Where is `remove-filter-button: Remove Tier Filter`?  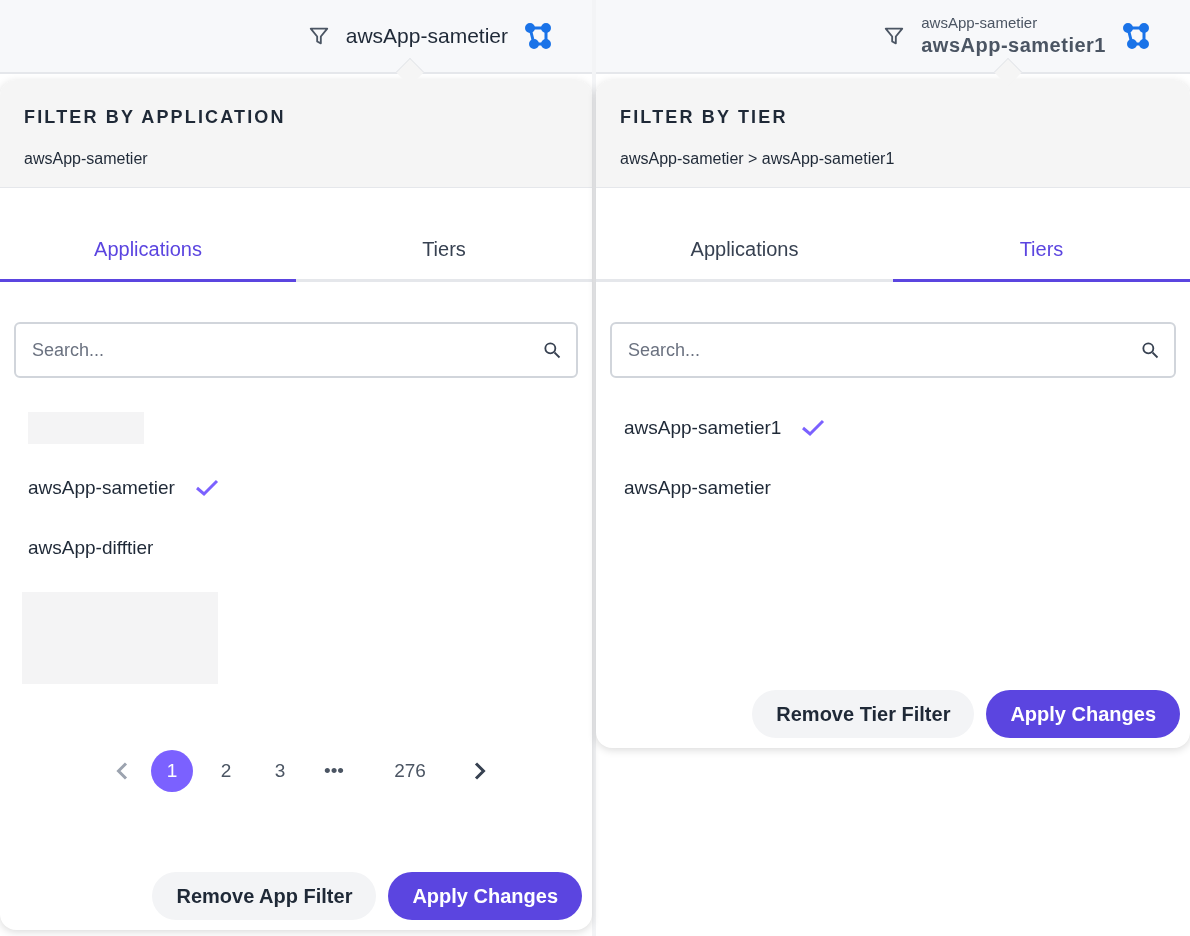 remove-filter-button: Remove Tier Filter is located at coordinates (863, 714).